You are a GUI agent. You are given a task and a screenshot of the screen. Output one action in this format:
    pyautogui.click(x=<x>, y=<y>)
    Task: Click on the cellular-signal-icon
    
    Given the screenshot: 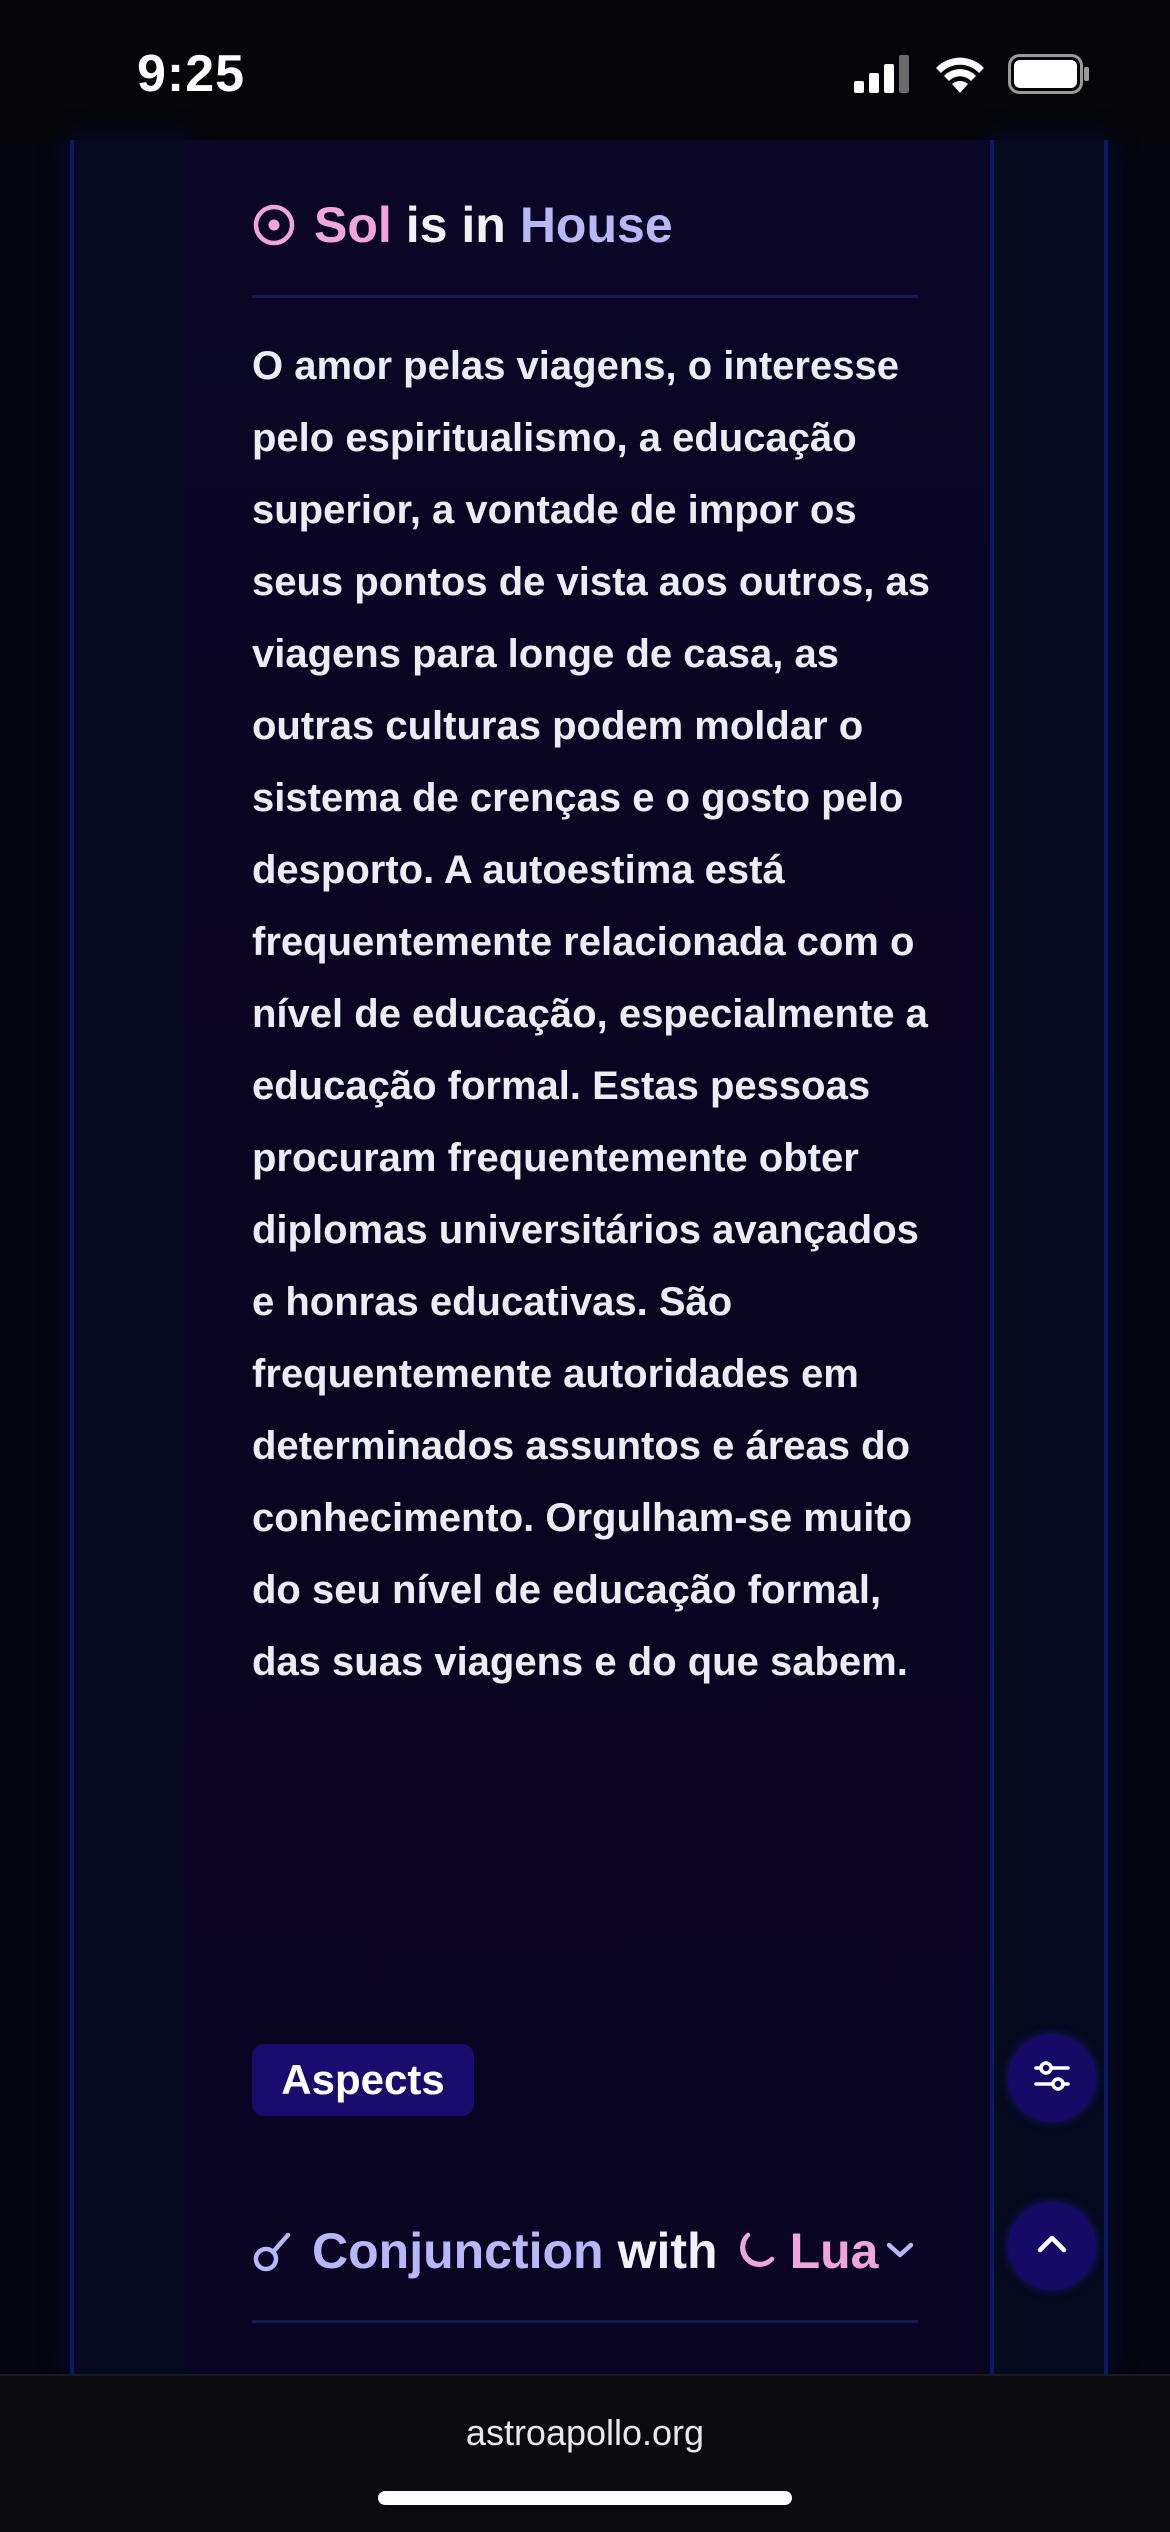 What is the action you would take?
    pyautogui.click(x=883, y=76)
    